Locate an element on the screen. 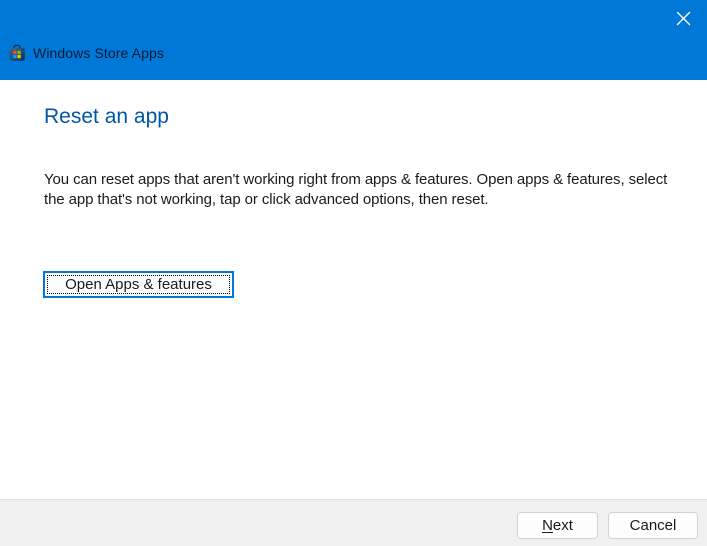  open-apps-features-button: Open Apps & features is located at coordinates (138, 284).